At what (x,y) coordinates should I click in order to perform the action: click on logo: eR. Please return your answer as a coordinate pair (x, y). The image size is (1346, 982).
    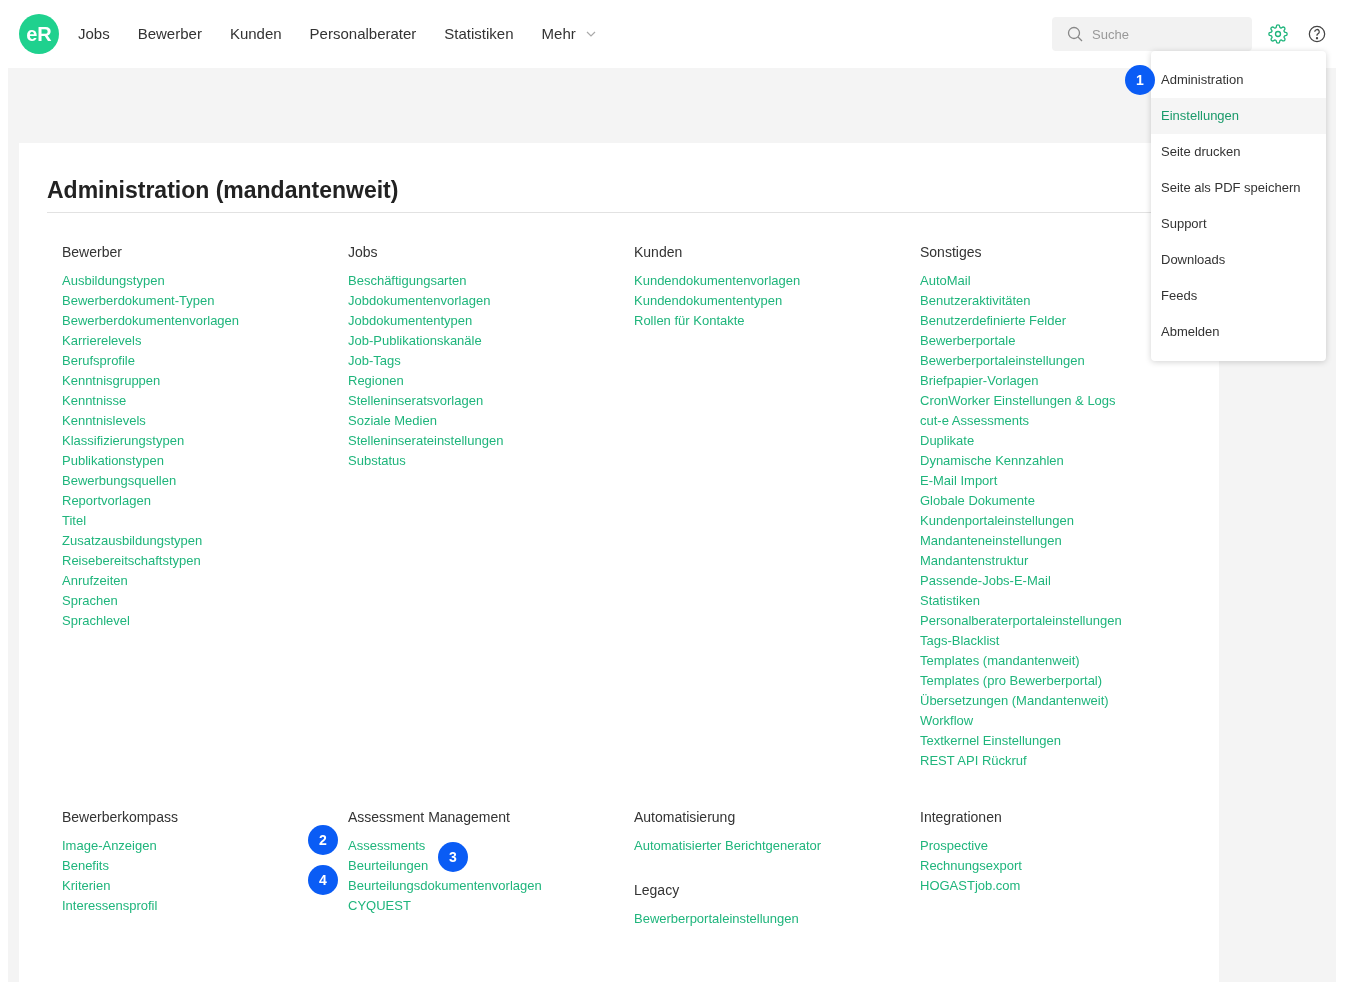
    Looking at the image, I should click on (39, 34).